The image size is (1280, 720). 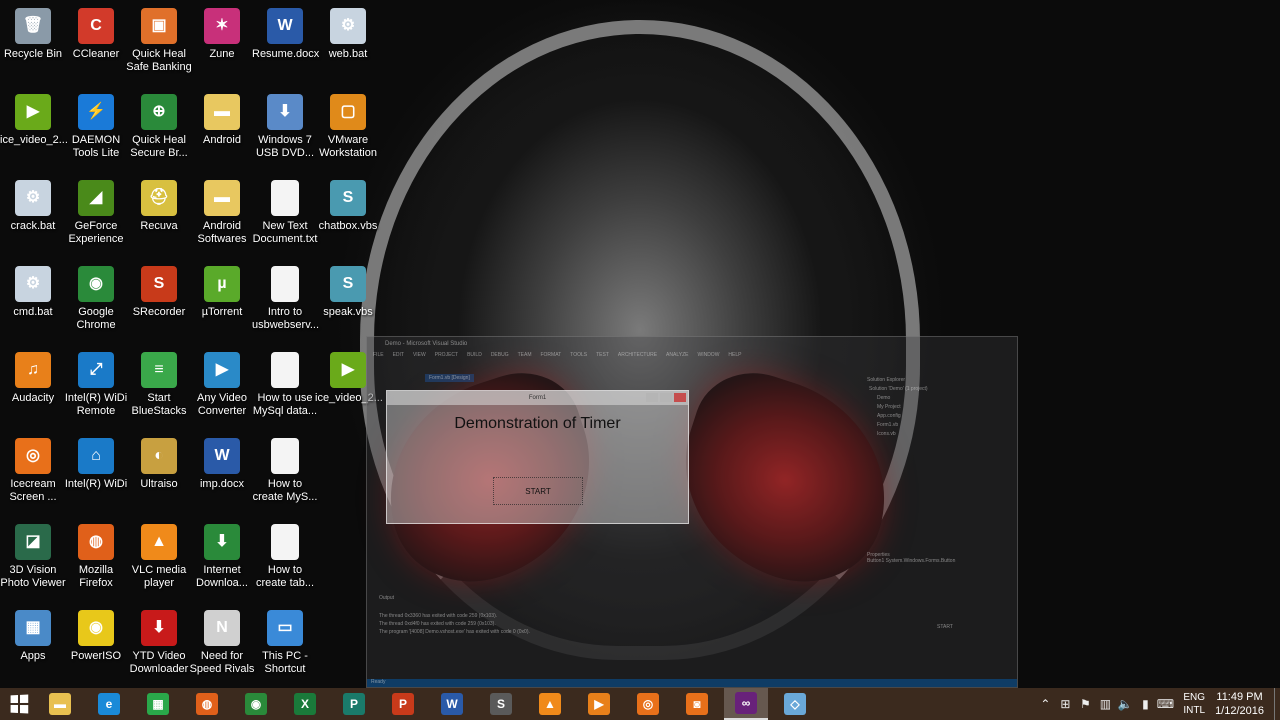 What do you see at coordinates (348, 204) in the screenshot?
I see `desktop-icon: Schatbox.vbs` at bounding box center [348, 204].